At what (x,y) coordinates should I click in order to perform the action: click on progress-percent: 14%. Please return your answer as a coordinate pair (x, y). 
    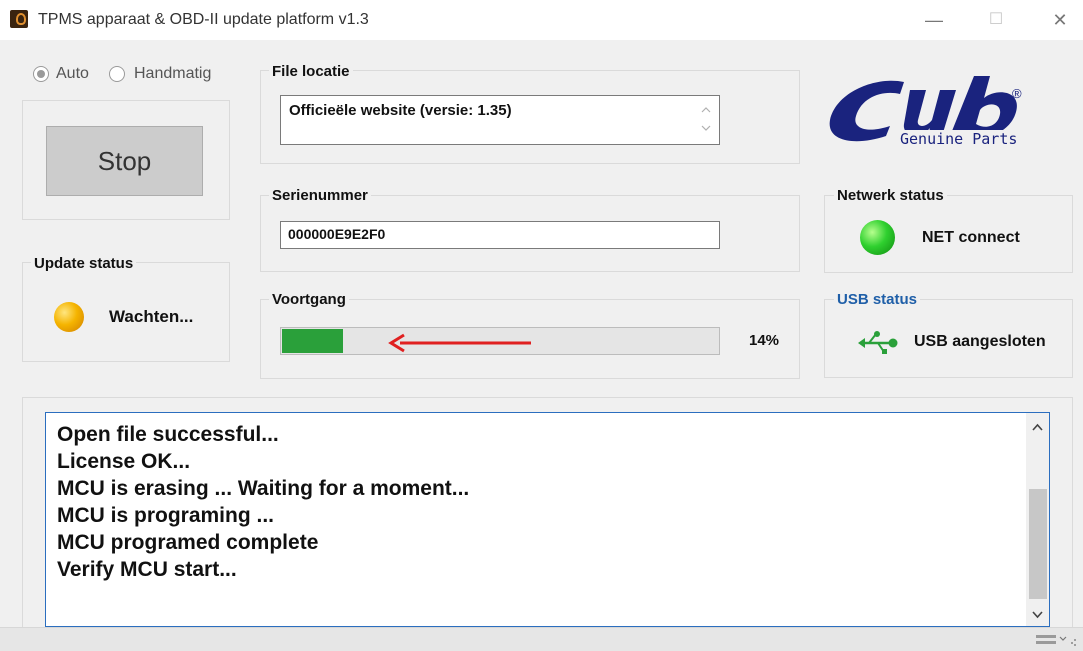
    Looking at the image, I should click on (764, 340).